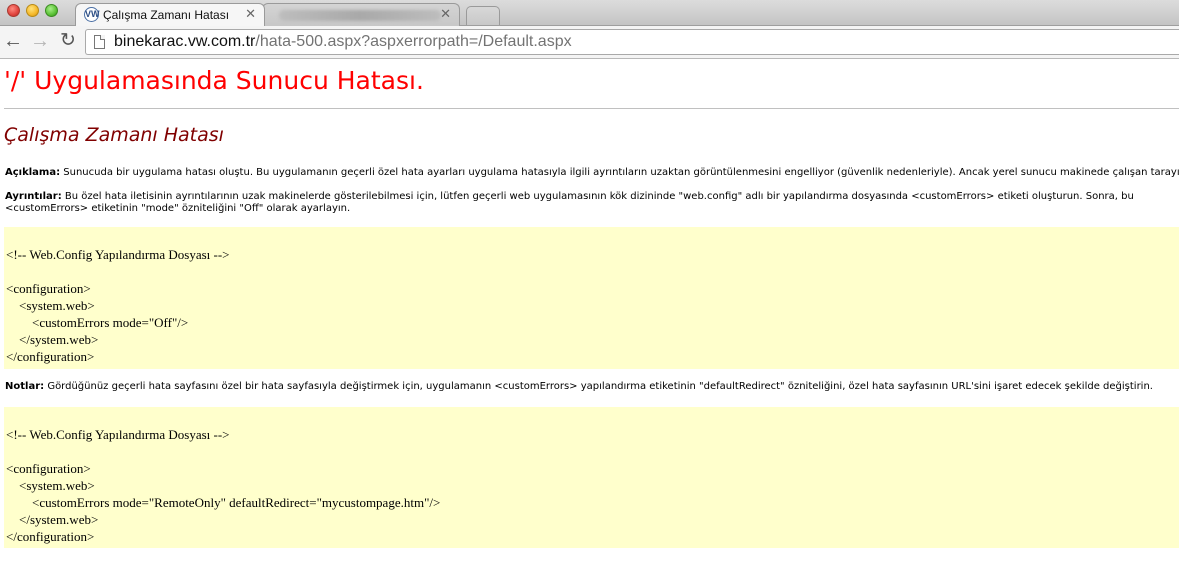 The width and height of the screenshot is (1179, 568). What do you see at coordinates (13, 41) in the screenshot?
I see `back-arrow-icon: ←` at bounding box center [13, 41].